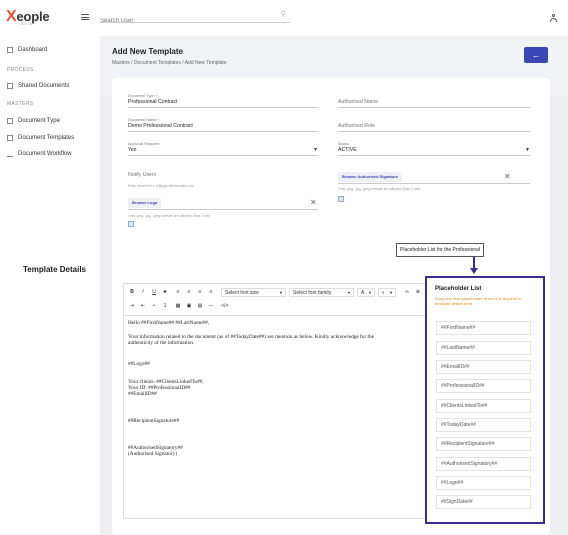  Describe the element at coordinates (85, 17) in the screenshot. I see `menu-icon` at that location.